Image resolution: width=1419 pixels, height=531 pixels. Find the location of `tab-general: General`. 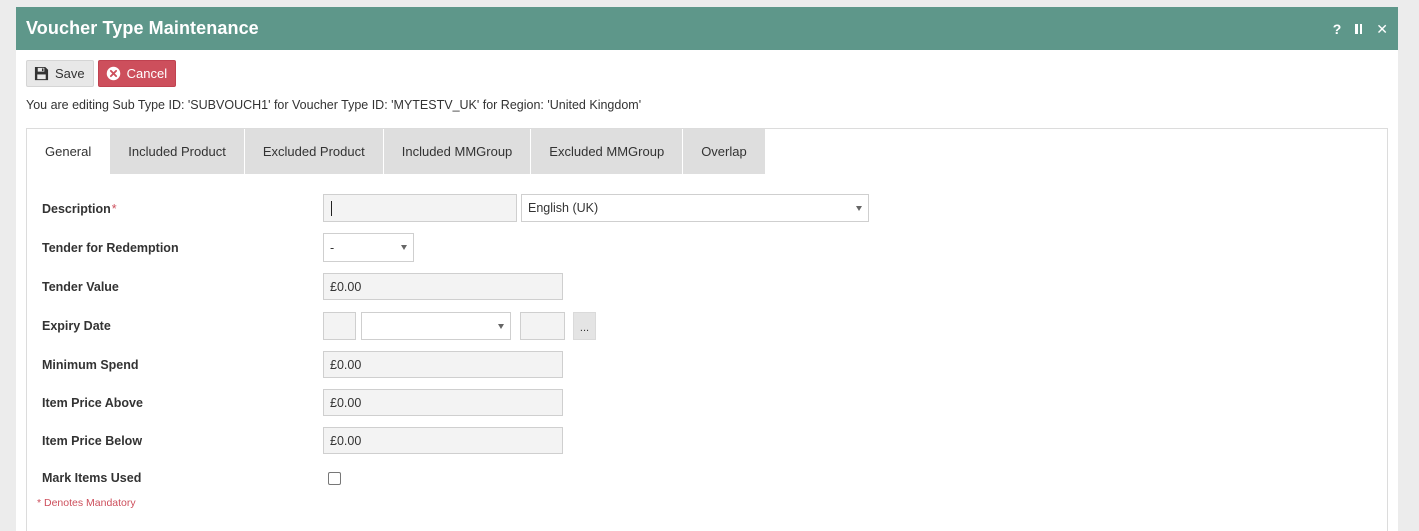

tab-general: General is located at coordinates (69, 151).